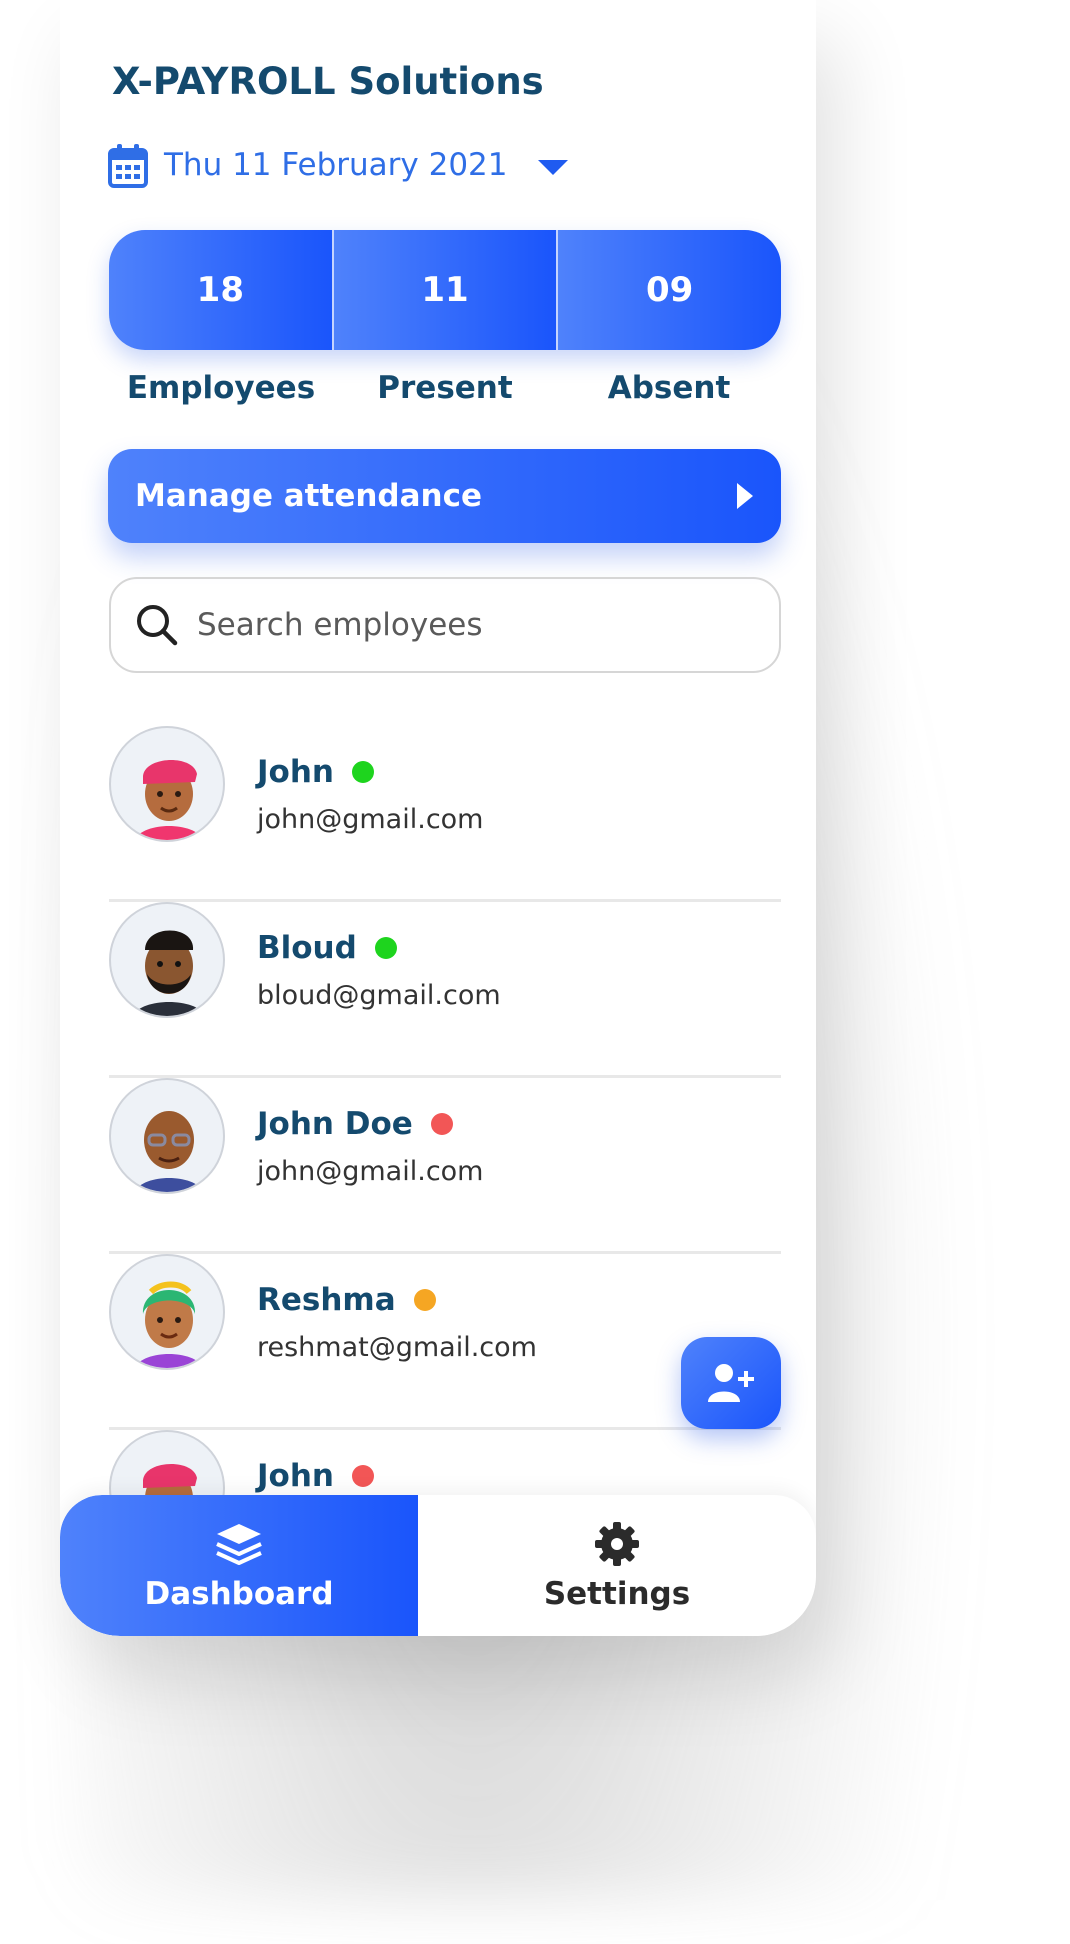 The width and height of the screenshot is (1070, 1944). What do you see at coordinates (128, 166) in the screenshot?
I see `calendar-icon` at bounding box center [128, 166].